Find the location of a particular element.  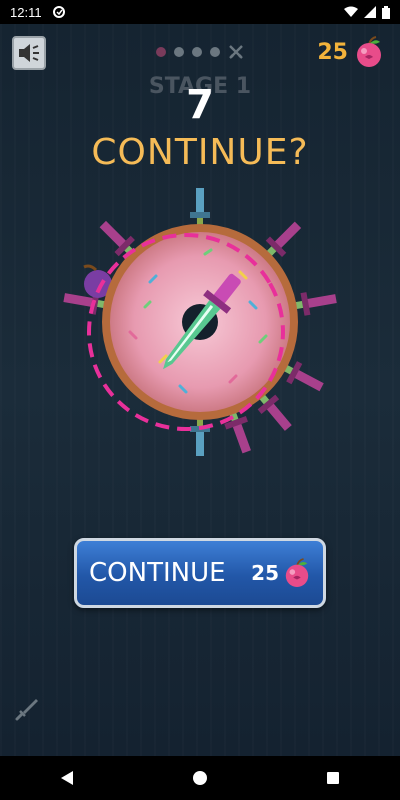

nav-back-button is located at coordinates (67, 778).